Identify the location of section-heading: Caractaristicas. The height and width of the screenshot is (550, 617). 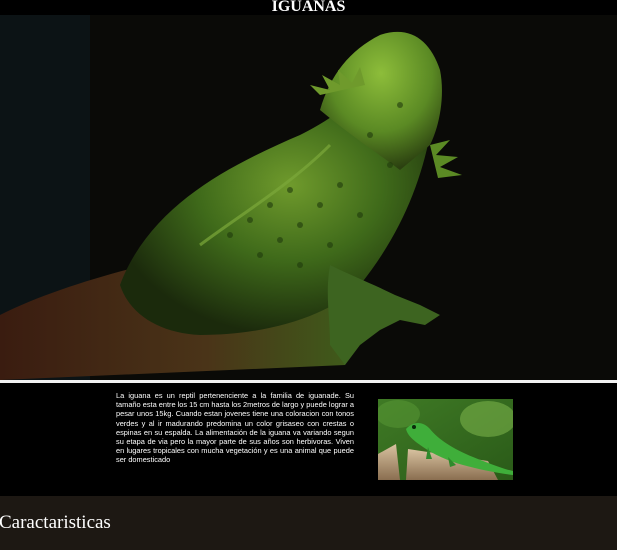
(55, 522).